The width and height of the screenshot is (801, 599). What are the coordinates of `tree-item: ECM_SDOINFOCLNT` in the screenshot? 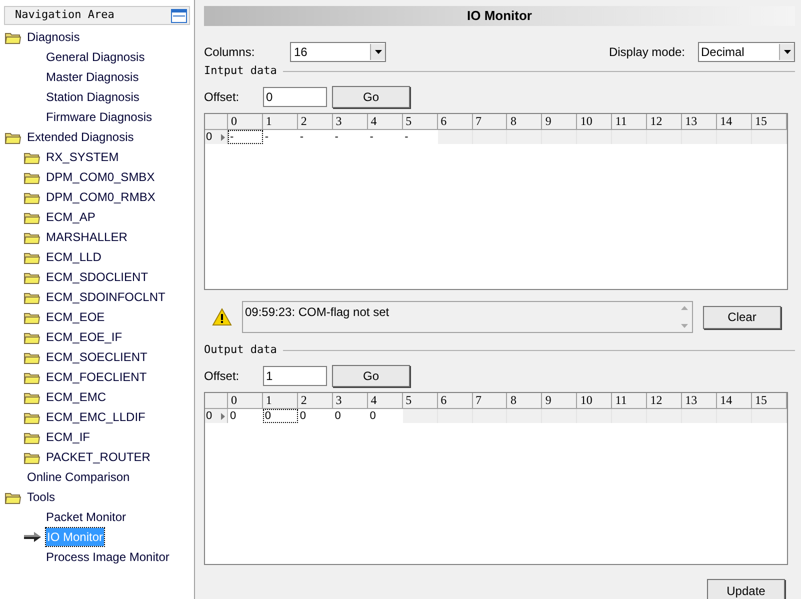 It's located at (105, 297).